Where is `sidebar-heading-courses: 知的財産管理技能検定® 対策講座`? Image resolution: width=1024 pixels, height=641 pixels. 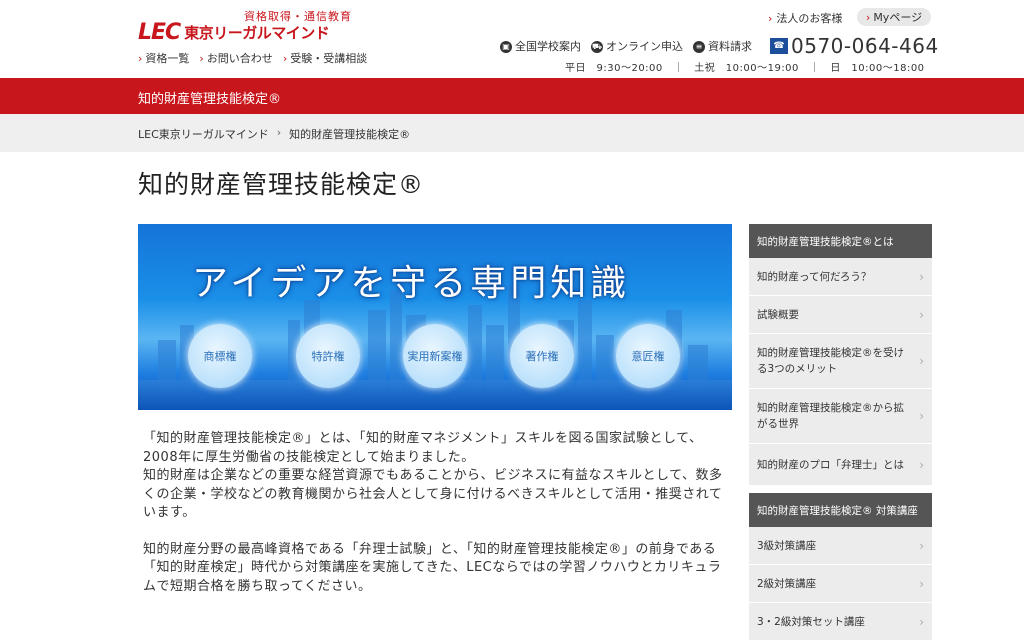
sidebar-heading-courses: 知的財産管理技能検定® 対策講座 is located at coordinates (840, 510).